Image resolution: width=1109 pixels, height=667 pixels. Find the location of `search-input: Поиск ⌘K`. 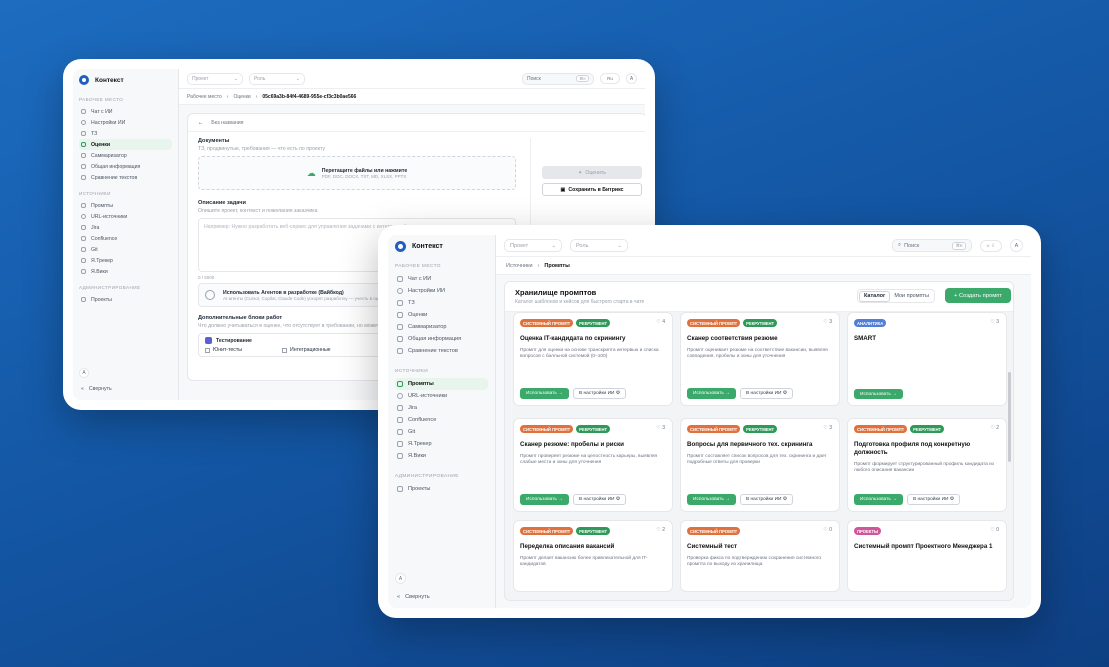

search-input: Поиск ⌘K is located at coordinates (558, 78).